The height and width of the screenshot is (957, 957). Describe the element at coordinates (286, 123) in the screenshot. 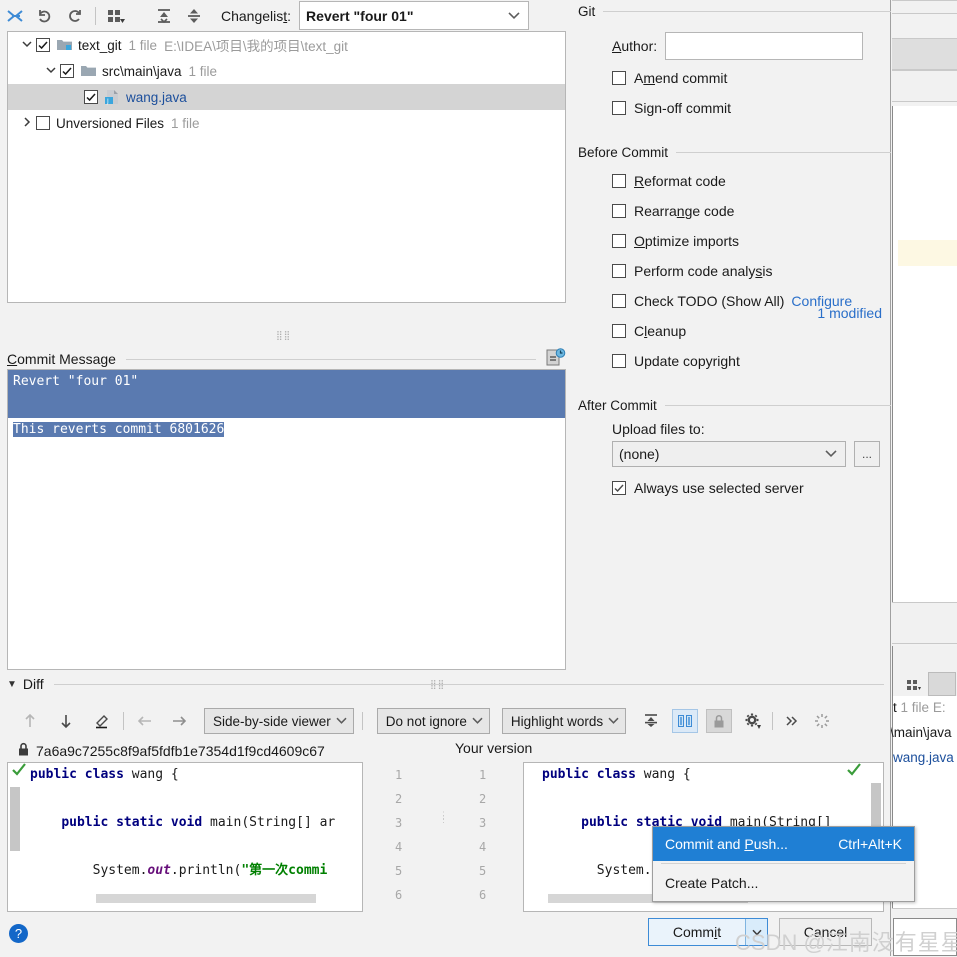

I see `tree-row-unversioned: Unversioned Files 1 file` at that location.